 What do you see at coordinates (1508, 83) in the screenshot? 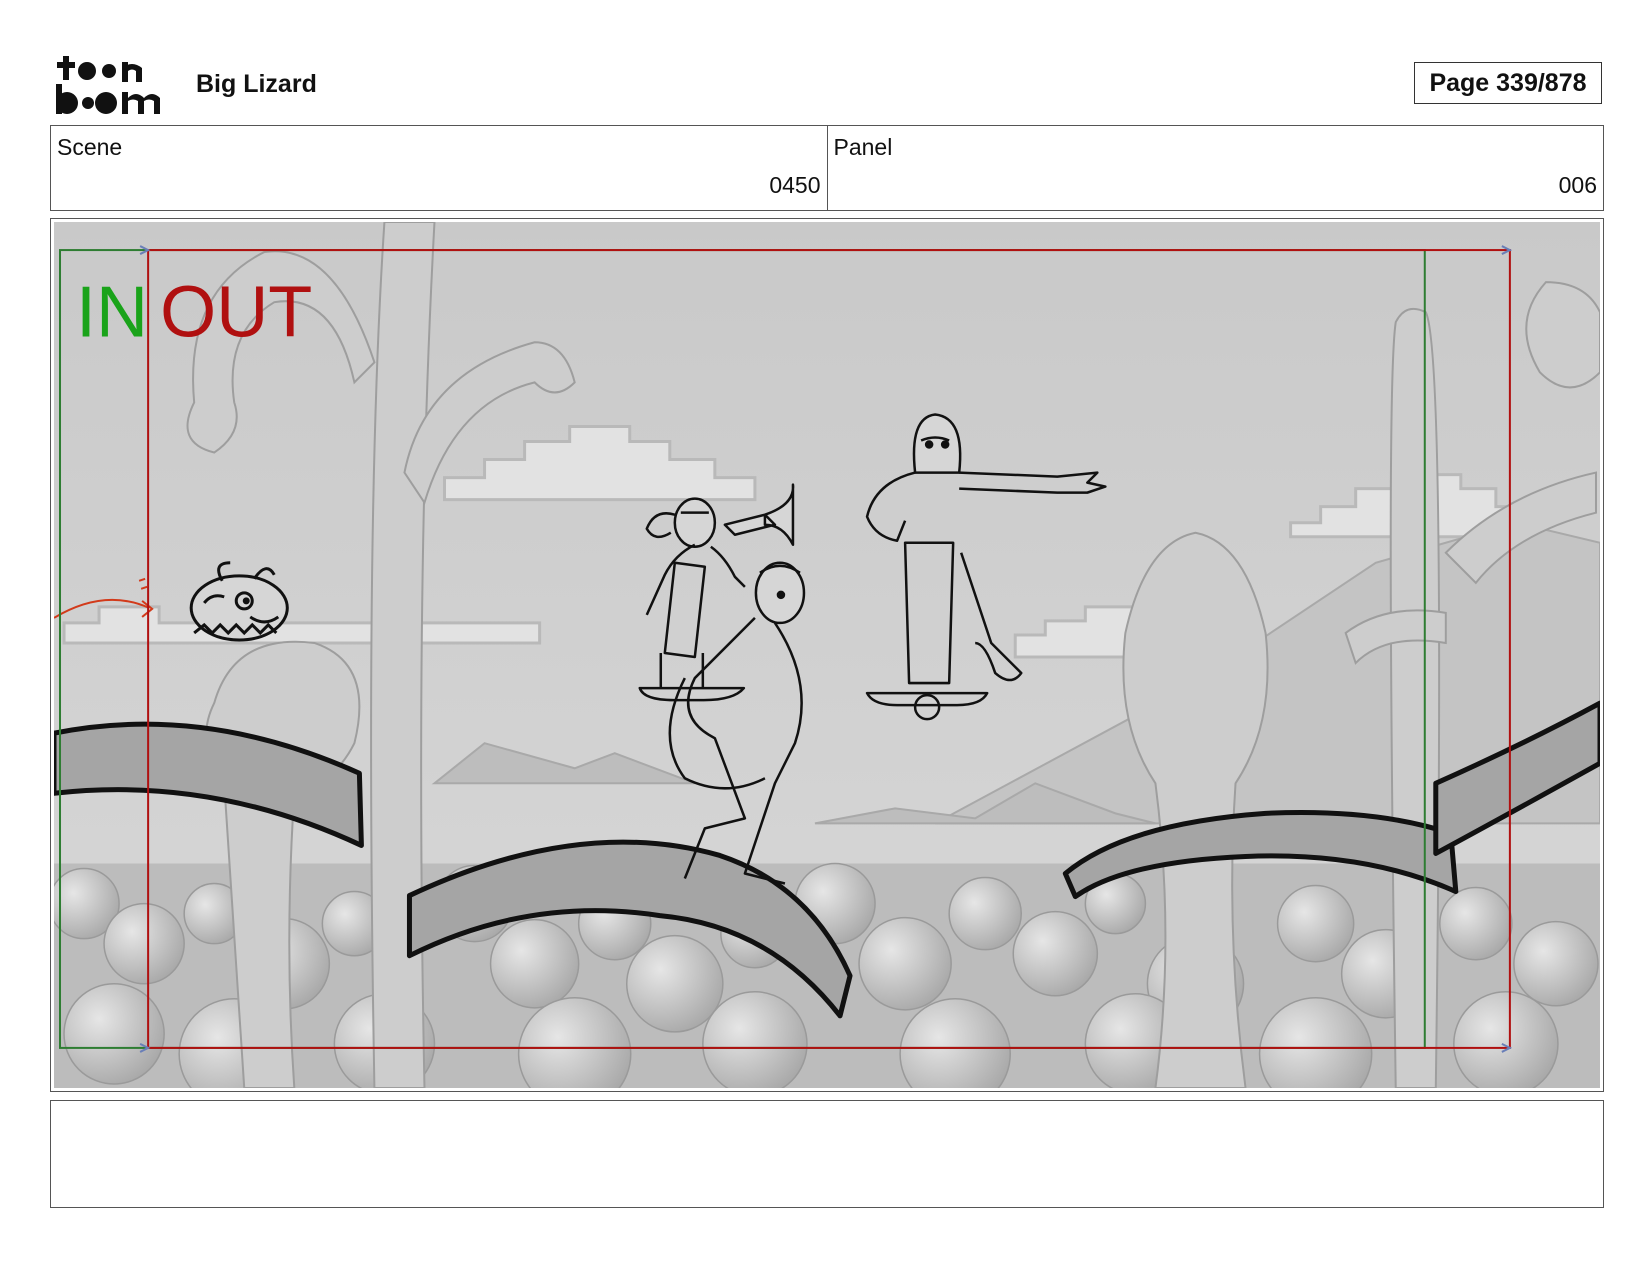
I see `page-number: Page 339/878` at bounding box center [1508, 83].